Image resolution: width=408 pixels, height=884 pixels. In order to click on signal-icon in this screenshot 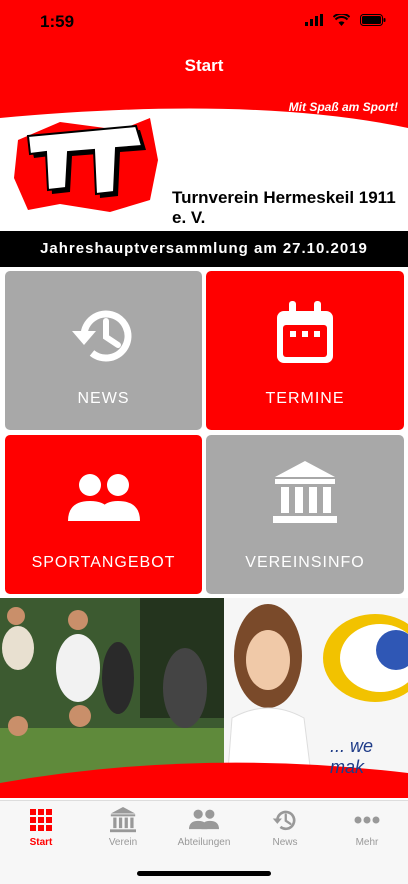, I will do `click(314, 20)`.